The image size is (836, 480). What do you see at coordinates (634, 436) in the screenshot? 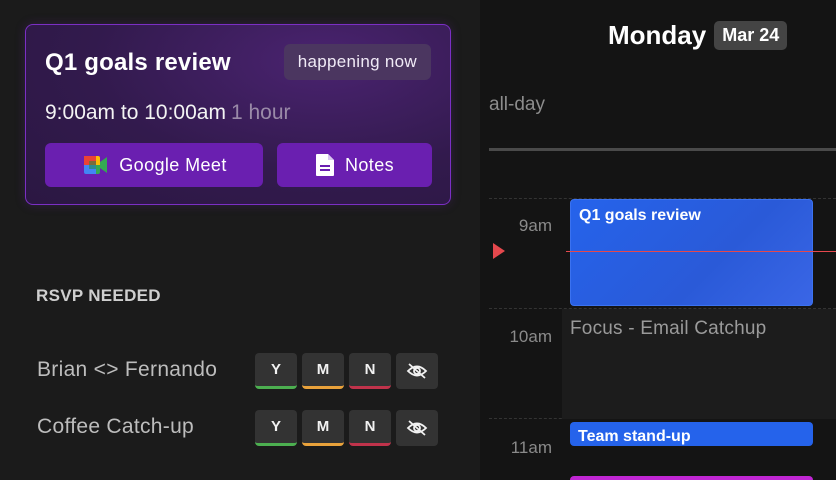
I see `calendar-event-title: Team stand-up` at bounding box center [634, 436].